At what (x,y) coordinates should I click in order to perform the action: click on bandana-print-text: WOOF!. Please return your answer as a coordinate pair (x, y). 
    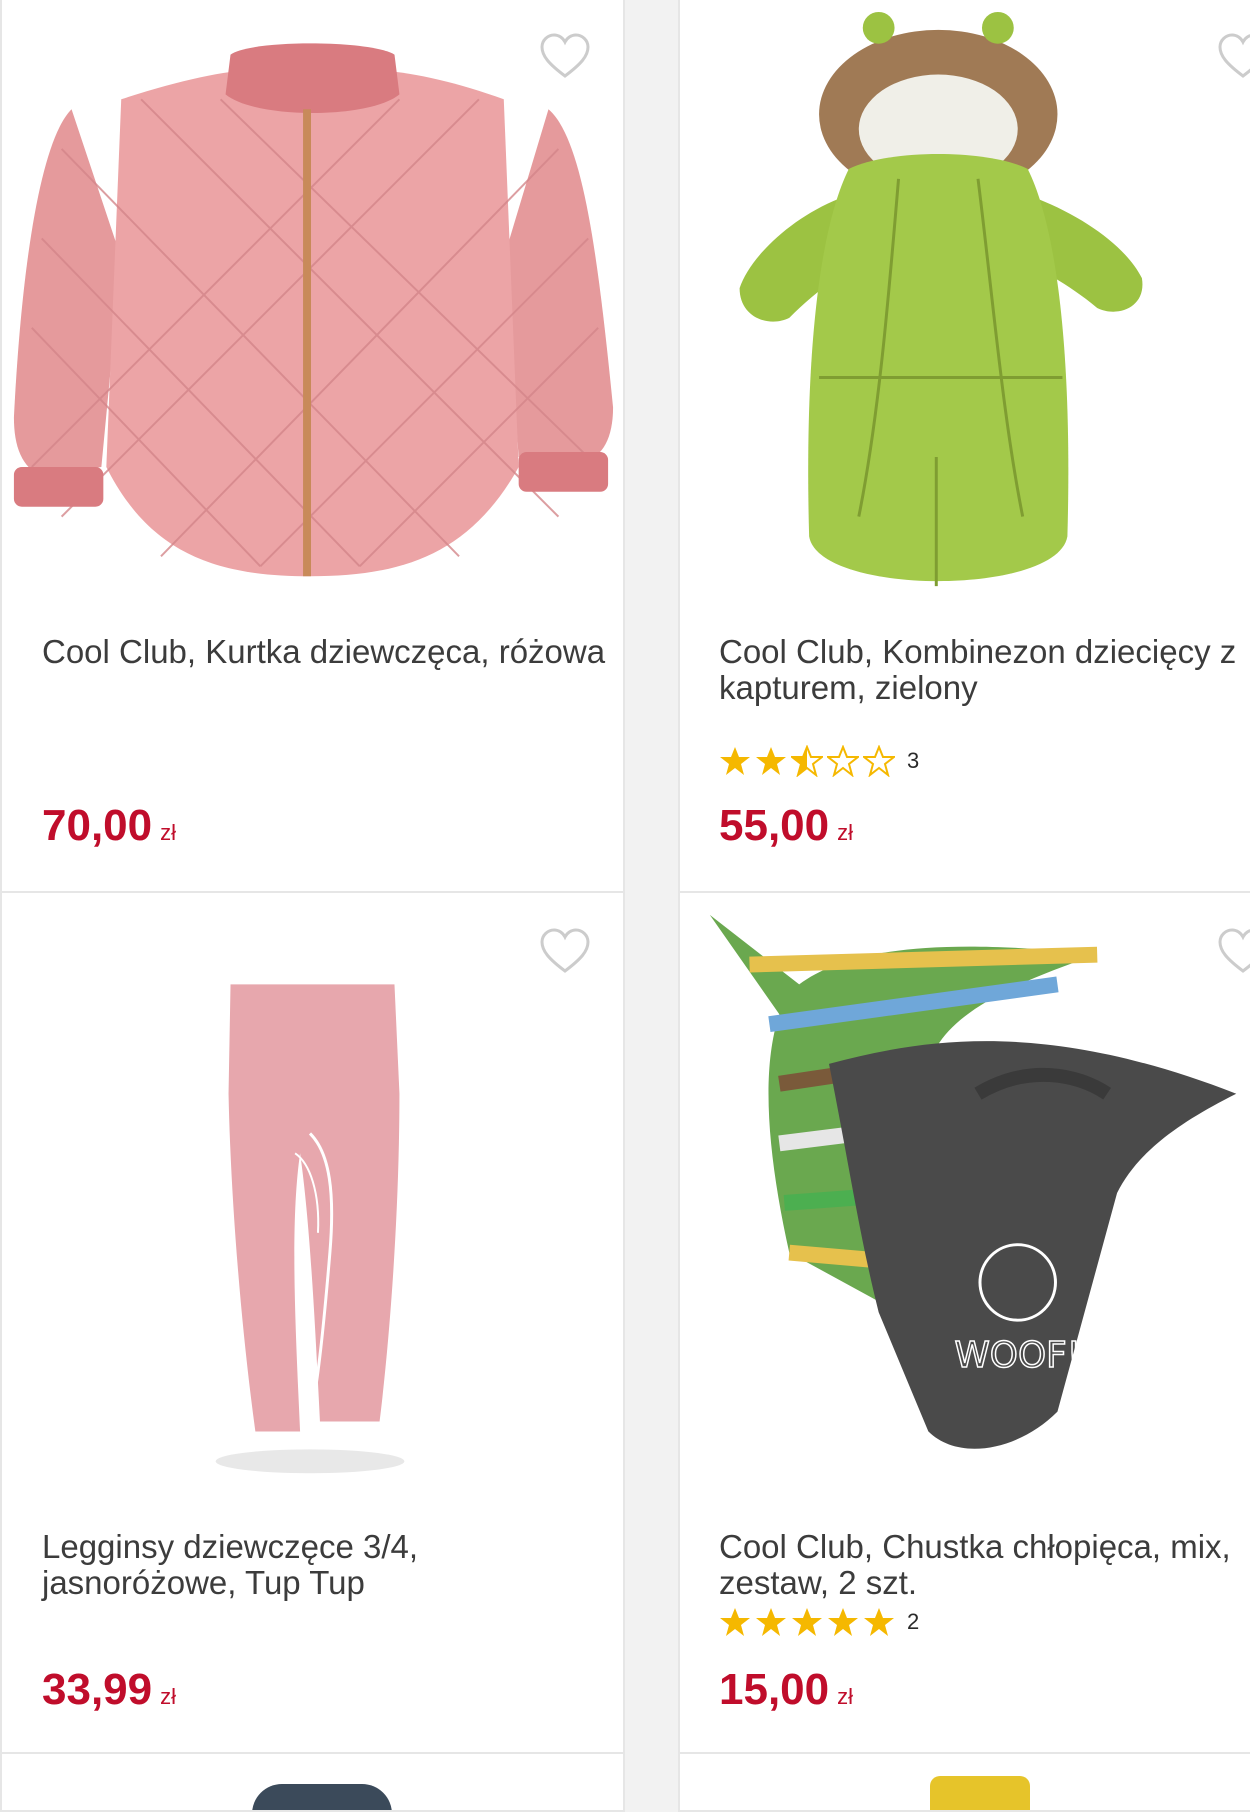
    Looking at the image, I should click on (1017, 1355).